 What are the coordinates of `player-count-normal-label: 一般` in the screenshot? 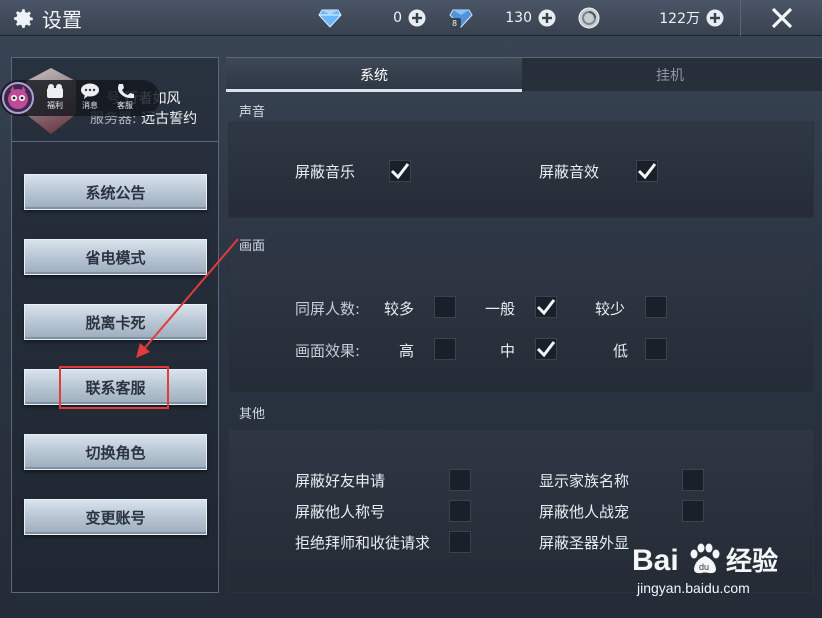 It's located at (500, 309).